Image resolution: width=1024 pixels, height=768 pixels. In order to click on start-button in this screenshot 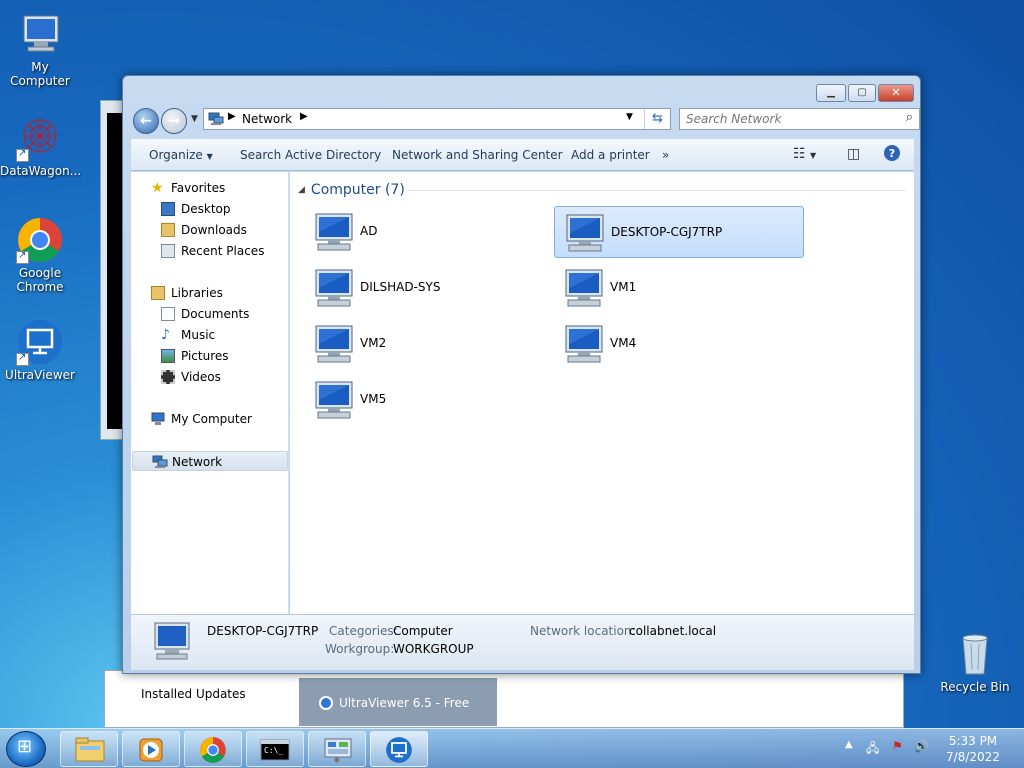, I will do `click(26, 749)`.